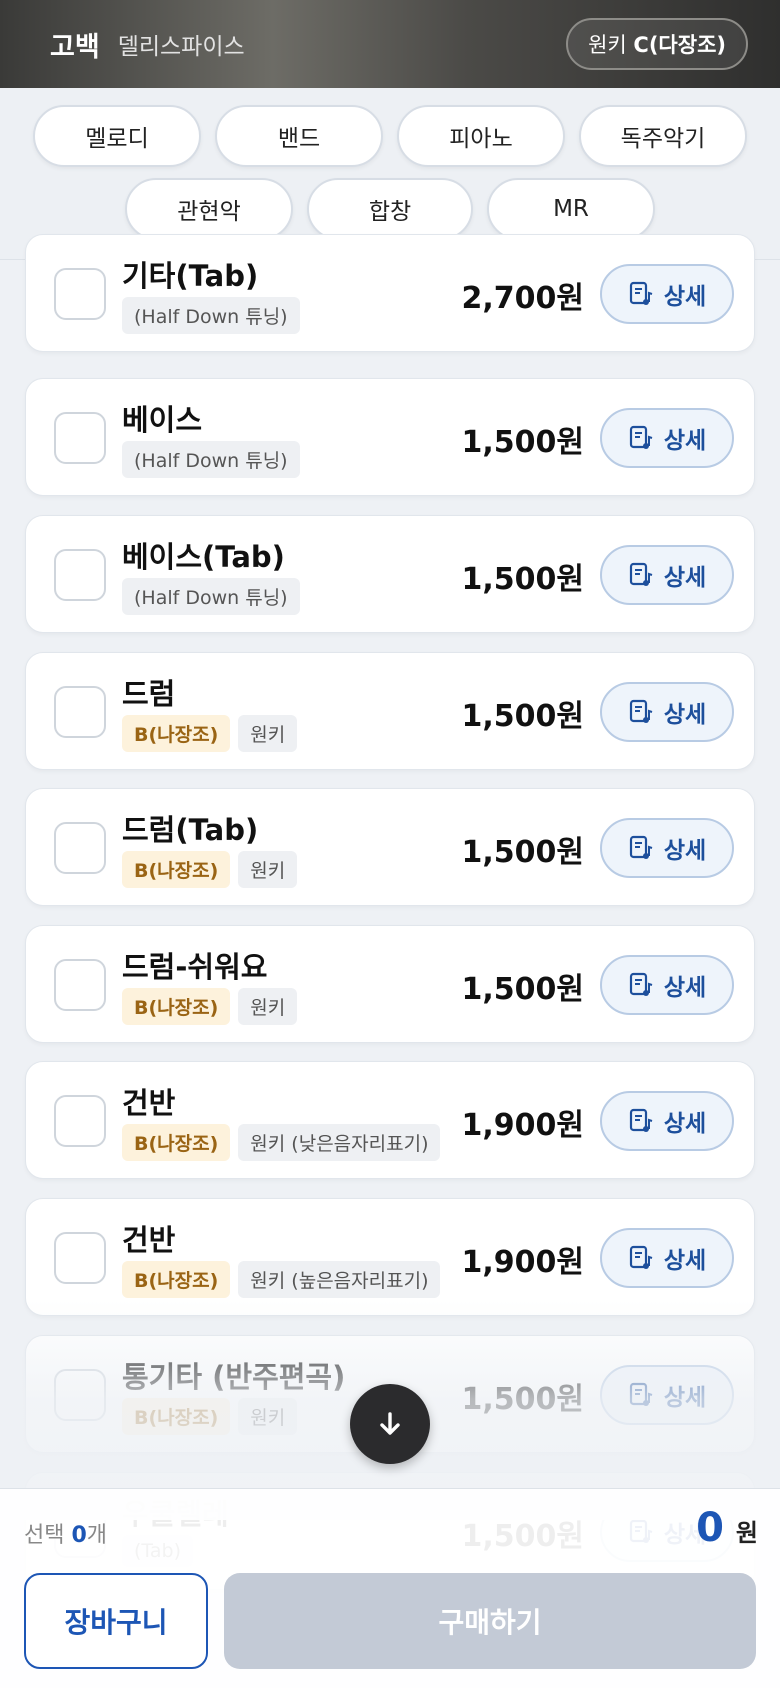  I want to click on item-name: 드럼-쉬워요, so click(195, 967).